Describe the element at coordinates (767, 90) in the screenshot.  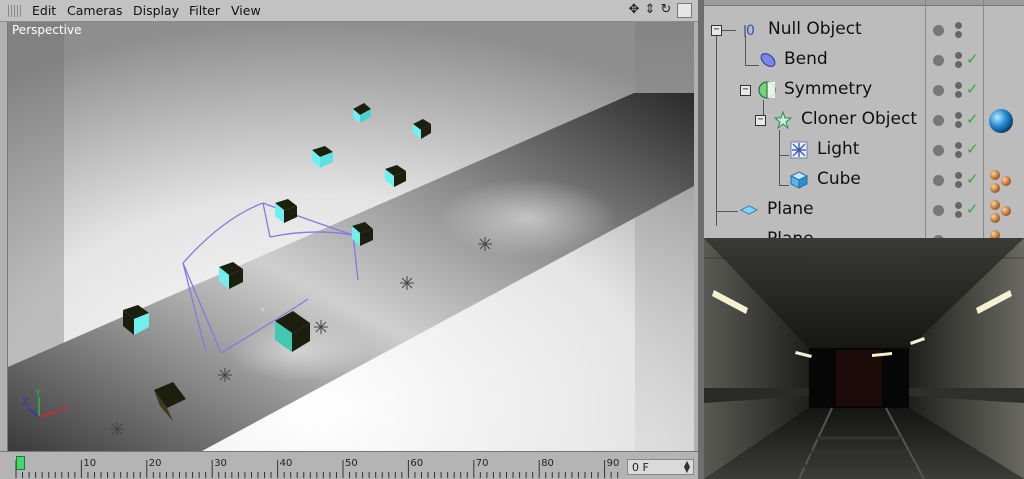
I see `symmetry-icon` at that location.